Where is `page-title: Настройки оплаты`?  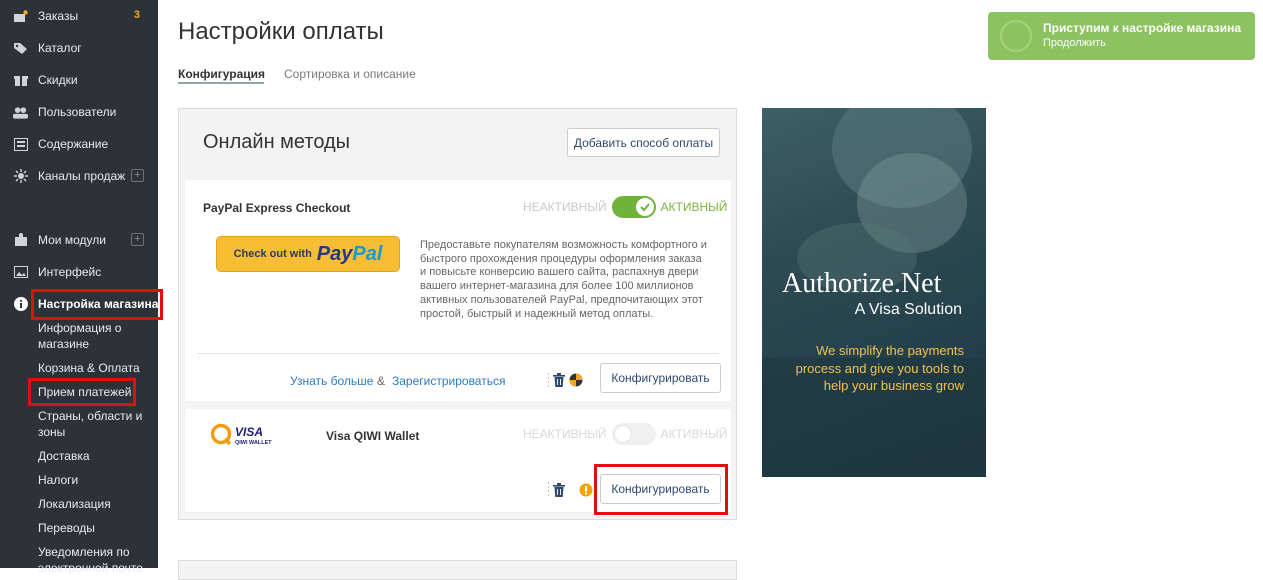
page-title: Настройки оплаты is located at coordinates (281, 31).